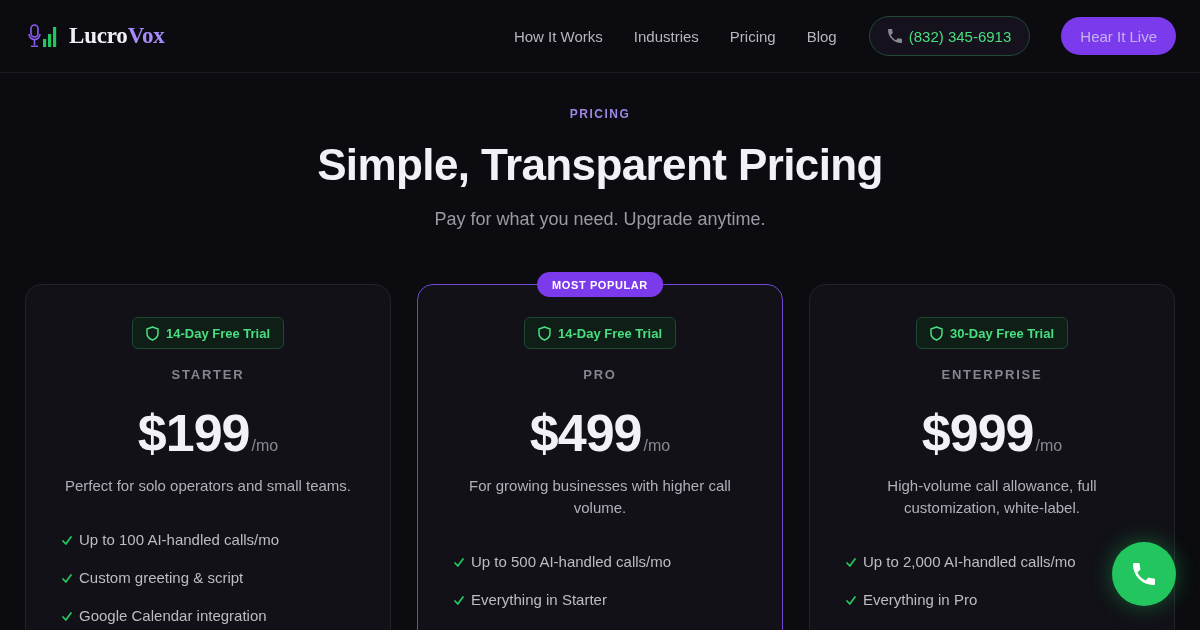 The height and width of the screenshot is (630, 1200). I want to click on feature-text: Up to 2,000 AI-handled calls/mo, so click(969, 562).